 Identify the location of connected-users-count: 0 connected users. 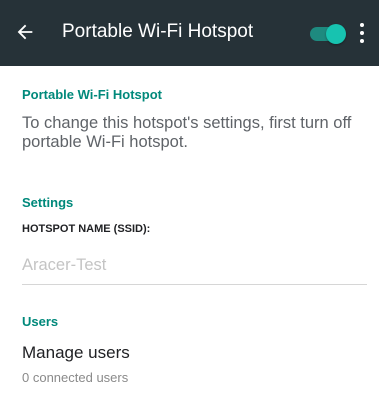
(75, 377).